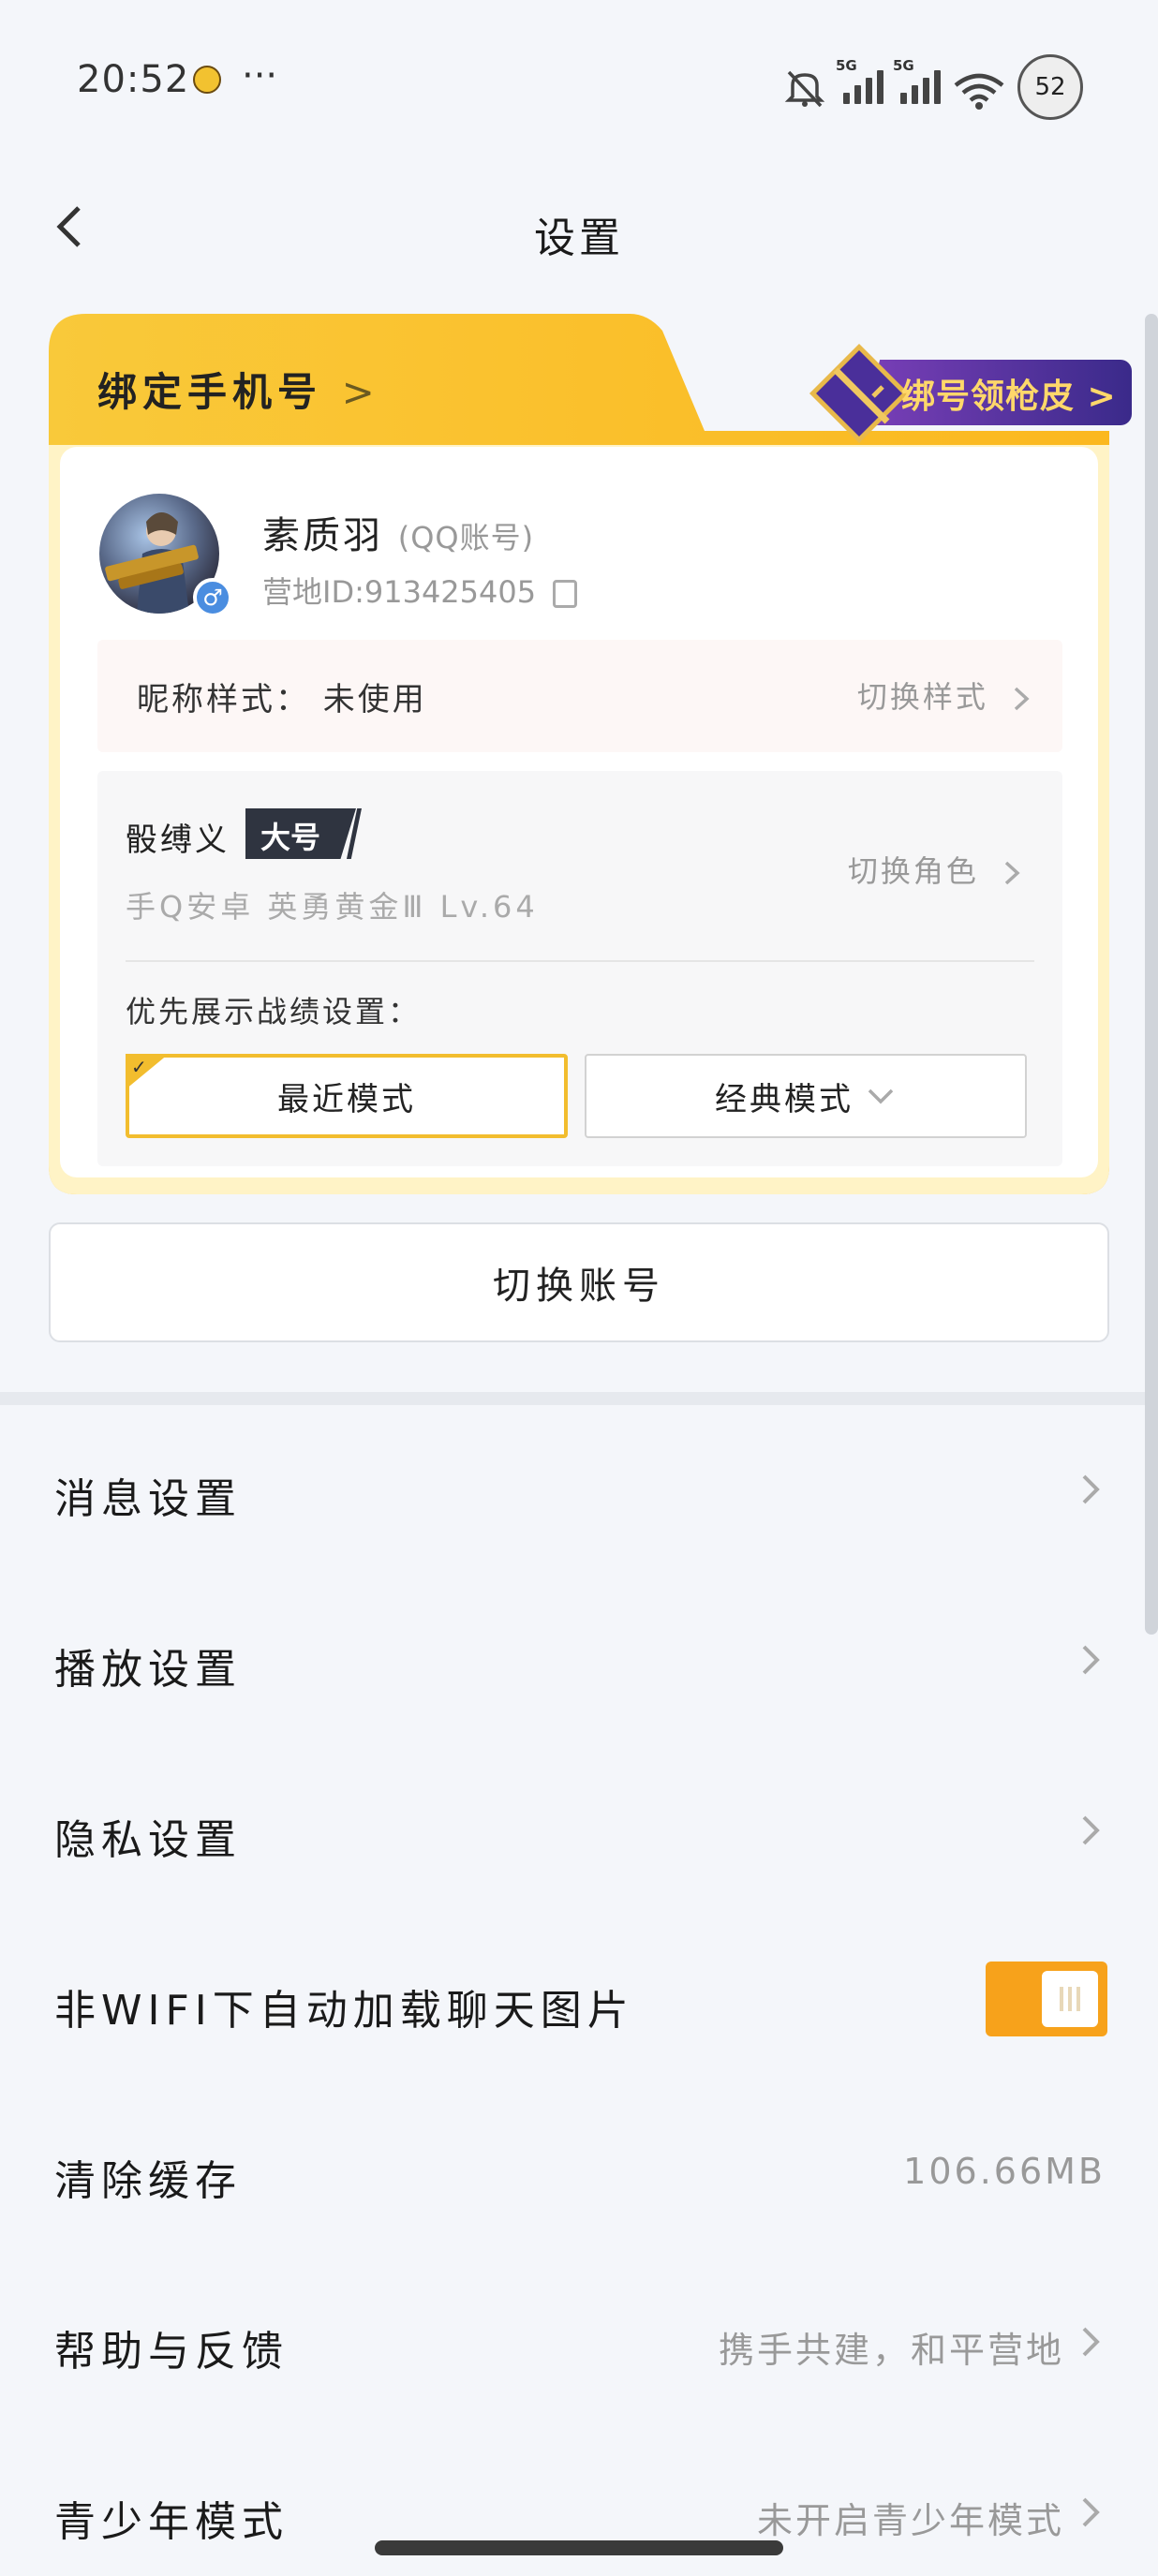 The width and height of the screenshot is (1158, 2576). What do you see at coordinates (579, 1661) in the screenshot?
I see `setting-row-playback: 播放设置` at bounding box center [579, 1661].